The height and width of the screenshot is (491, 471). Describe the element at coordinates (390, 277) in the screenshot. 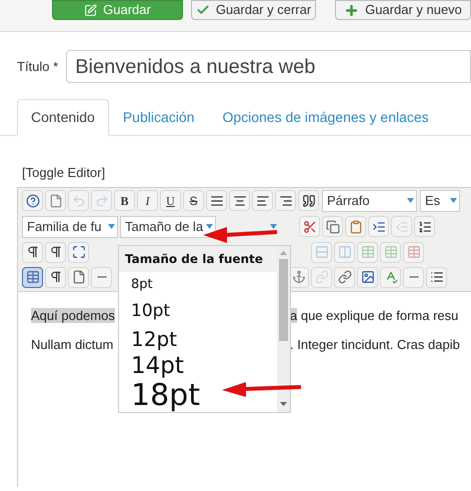

I see `spellcheck-button` at that location.